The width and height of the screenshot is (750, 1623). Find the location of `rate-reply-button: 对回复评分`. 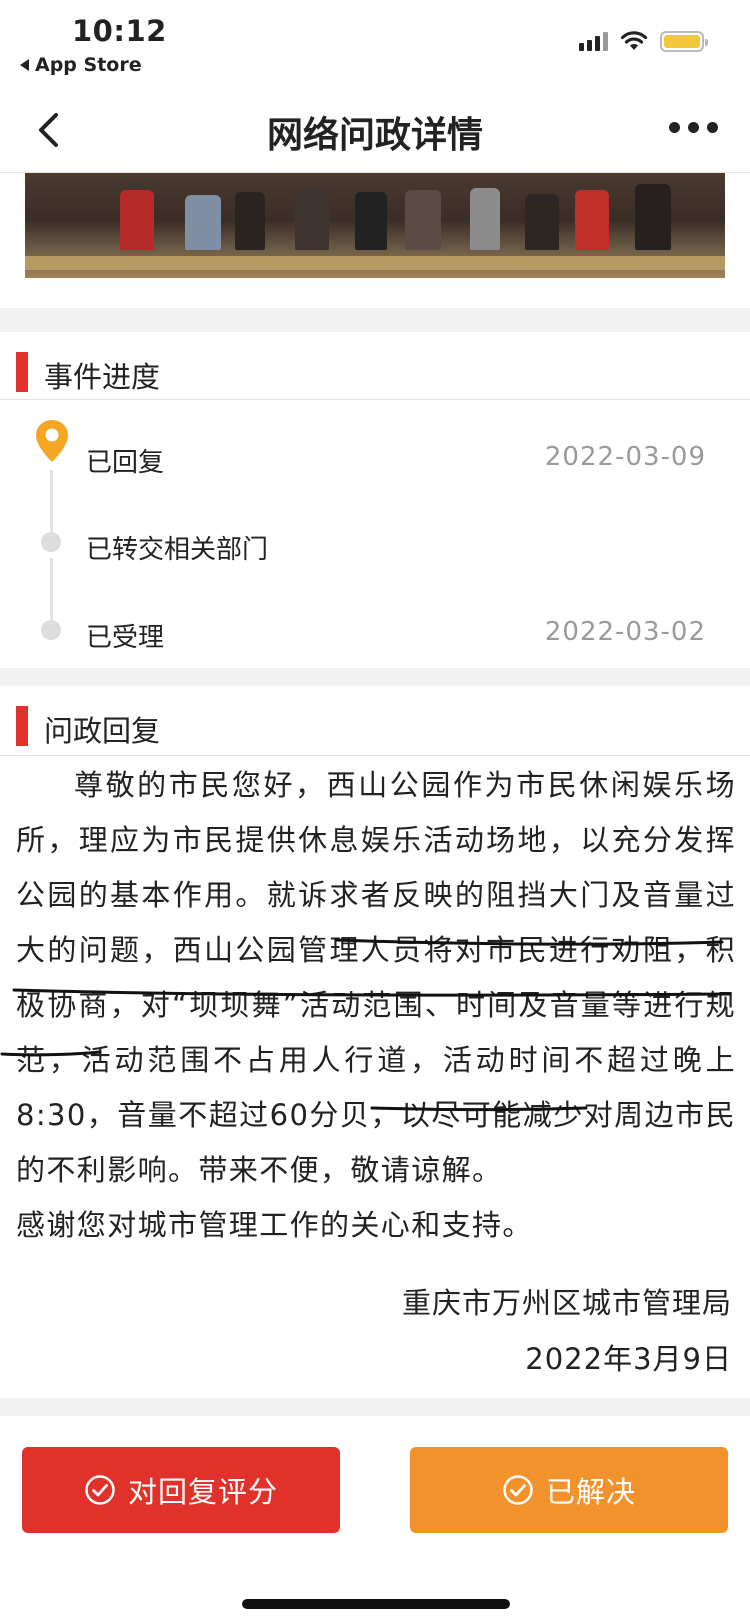

rate-reply-button: 对回复评分 is located at coordinates (181, 1490).